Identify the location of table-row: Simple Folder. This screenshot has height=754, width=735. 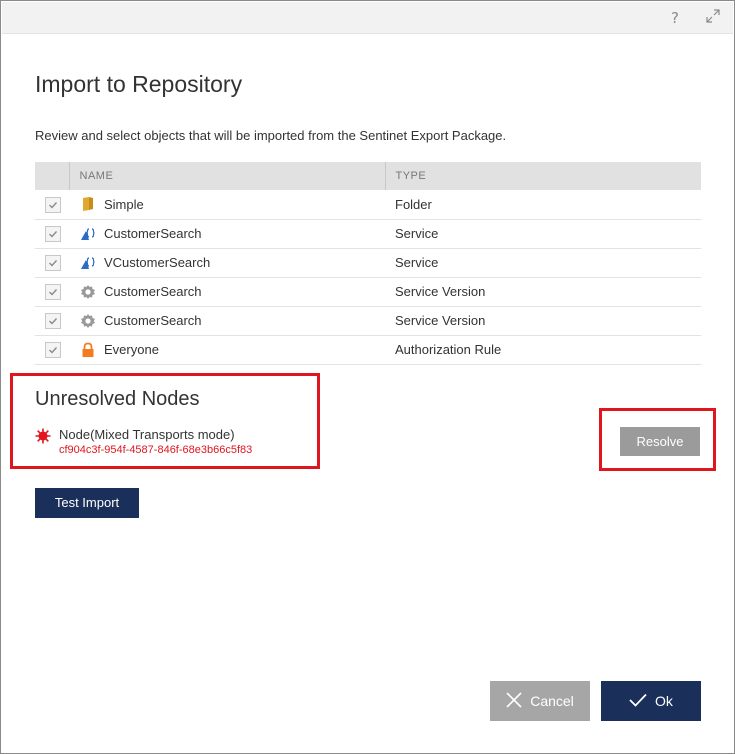
(368, 205).